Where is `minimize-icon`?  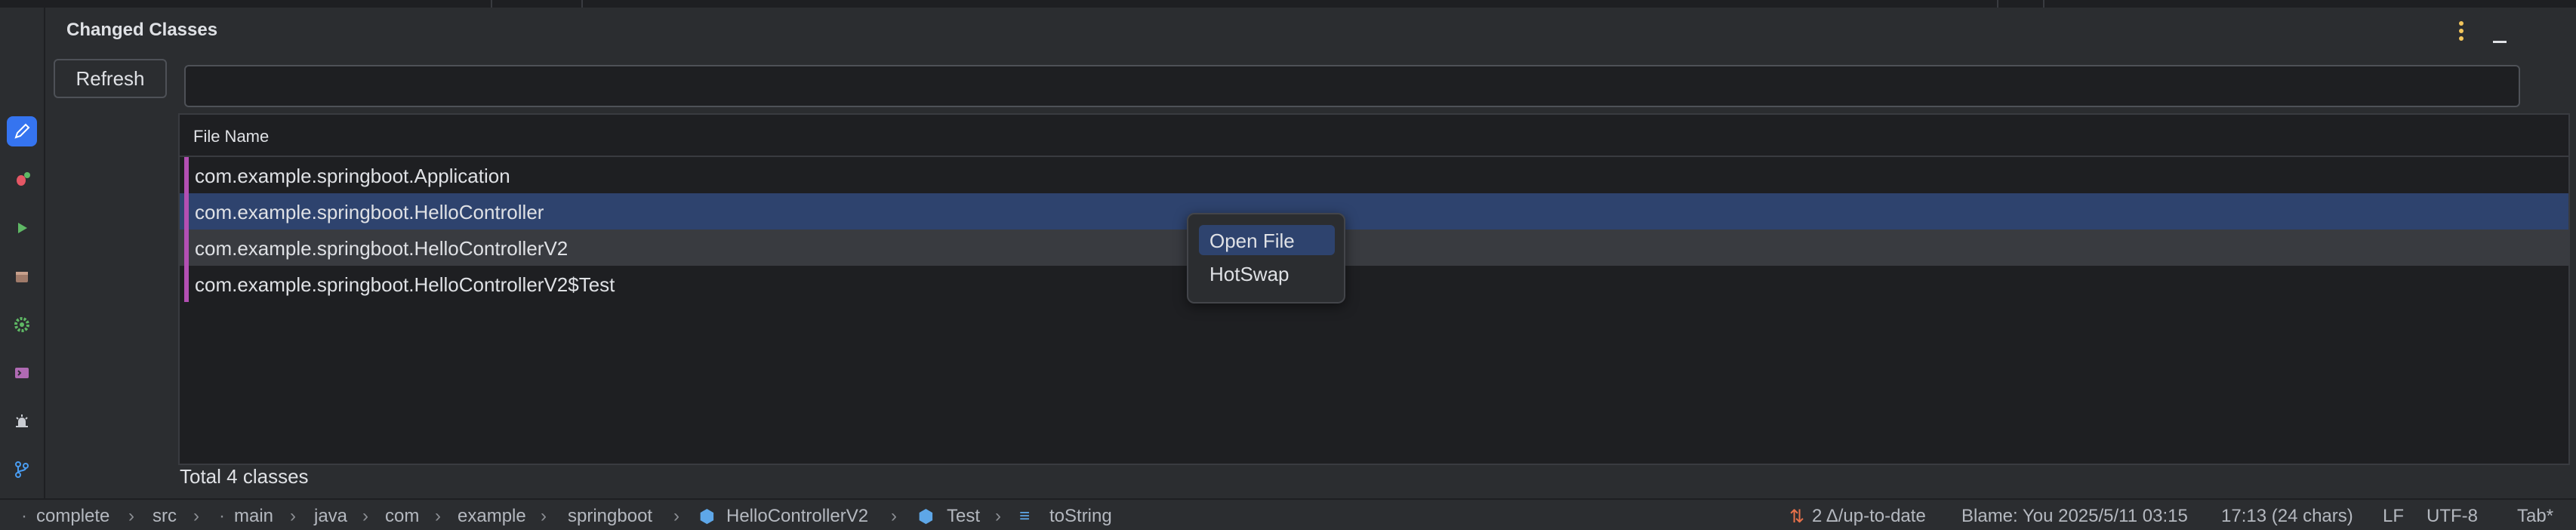 minimize-icon is located at coordinates (2499, 32).